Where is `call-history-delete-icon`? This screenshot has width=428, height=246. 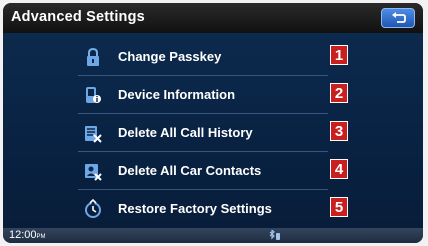
call-history-delete-icon is located at coordinates (93, 134).